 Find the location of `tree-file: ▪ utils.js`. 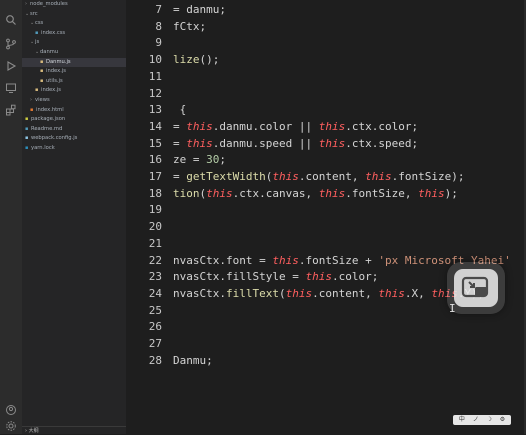

tree-file: ▪ utils.js is located at coordinates (74, 81).